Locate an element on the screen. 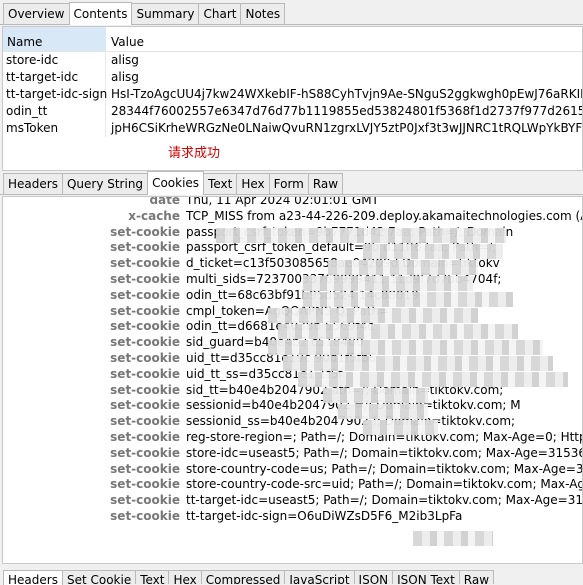 This screenshot has width=583, height=585. tab-cookies: Cookies is located at coordinates (176, 183).